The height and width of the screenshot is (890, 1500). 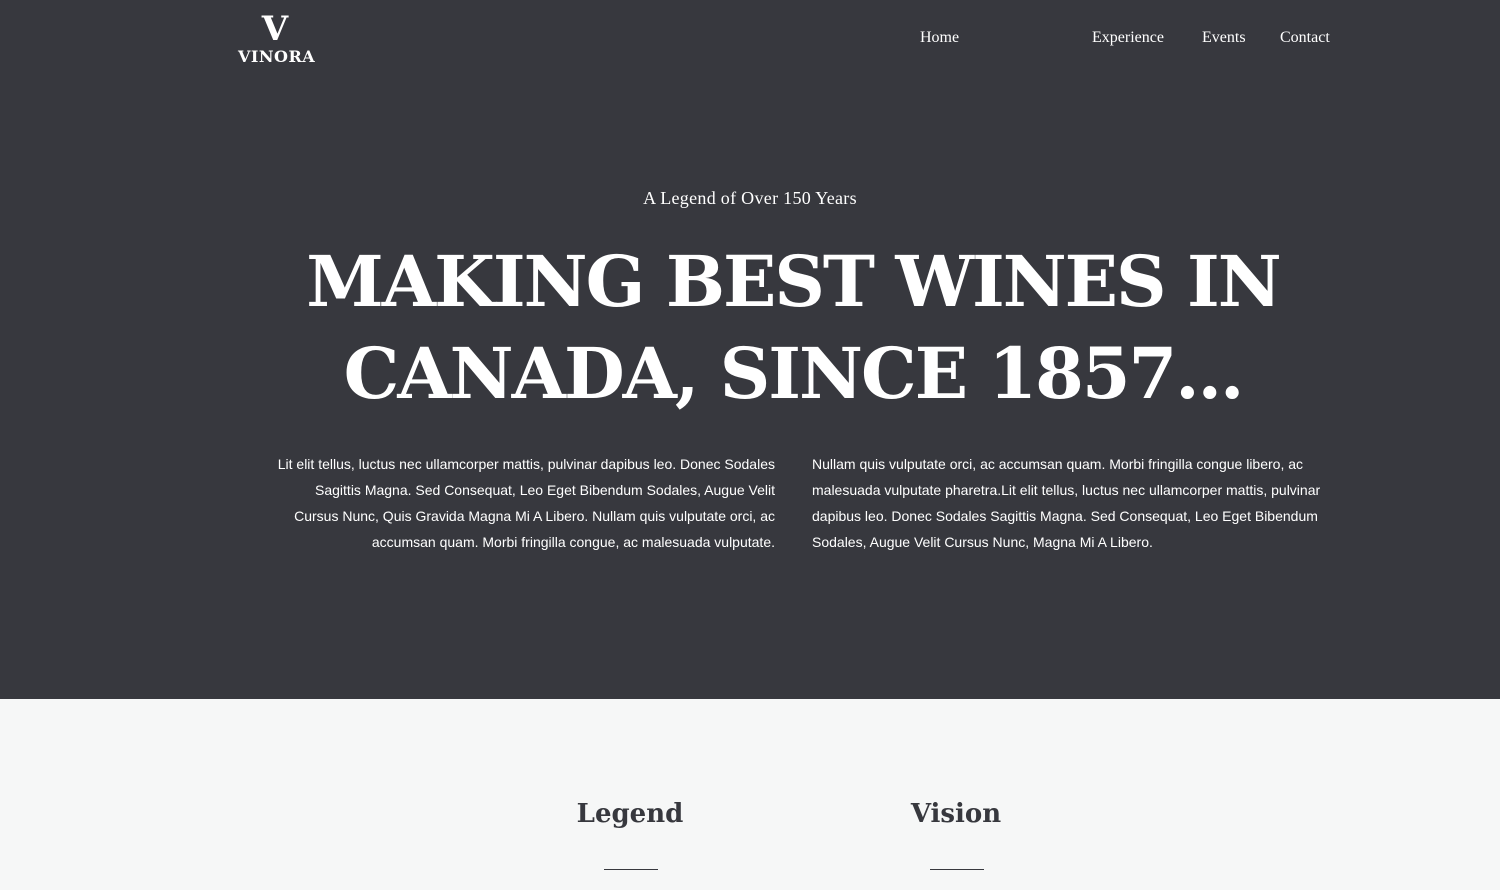 I want to click on feature-divider-legend, so click(x=631, y=869).